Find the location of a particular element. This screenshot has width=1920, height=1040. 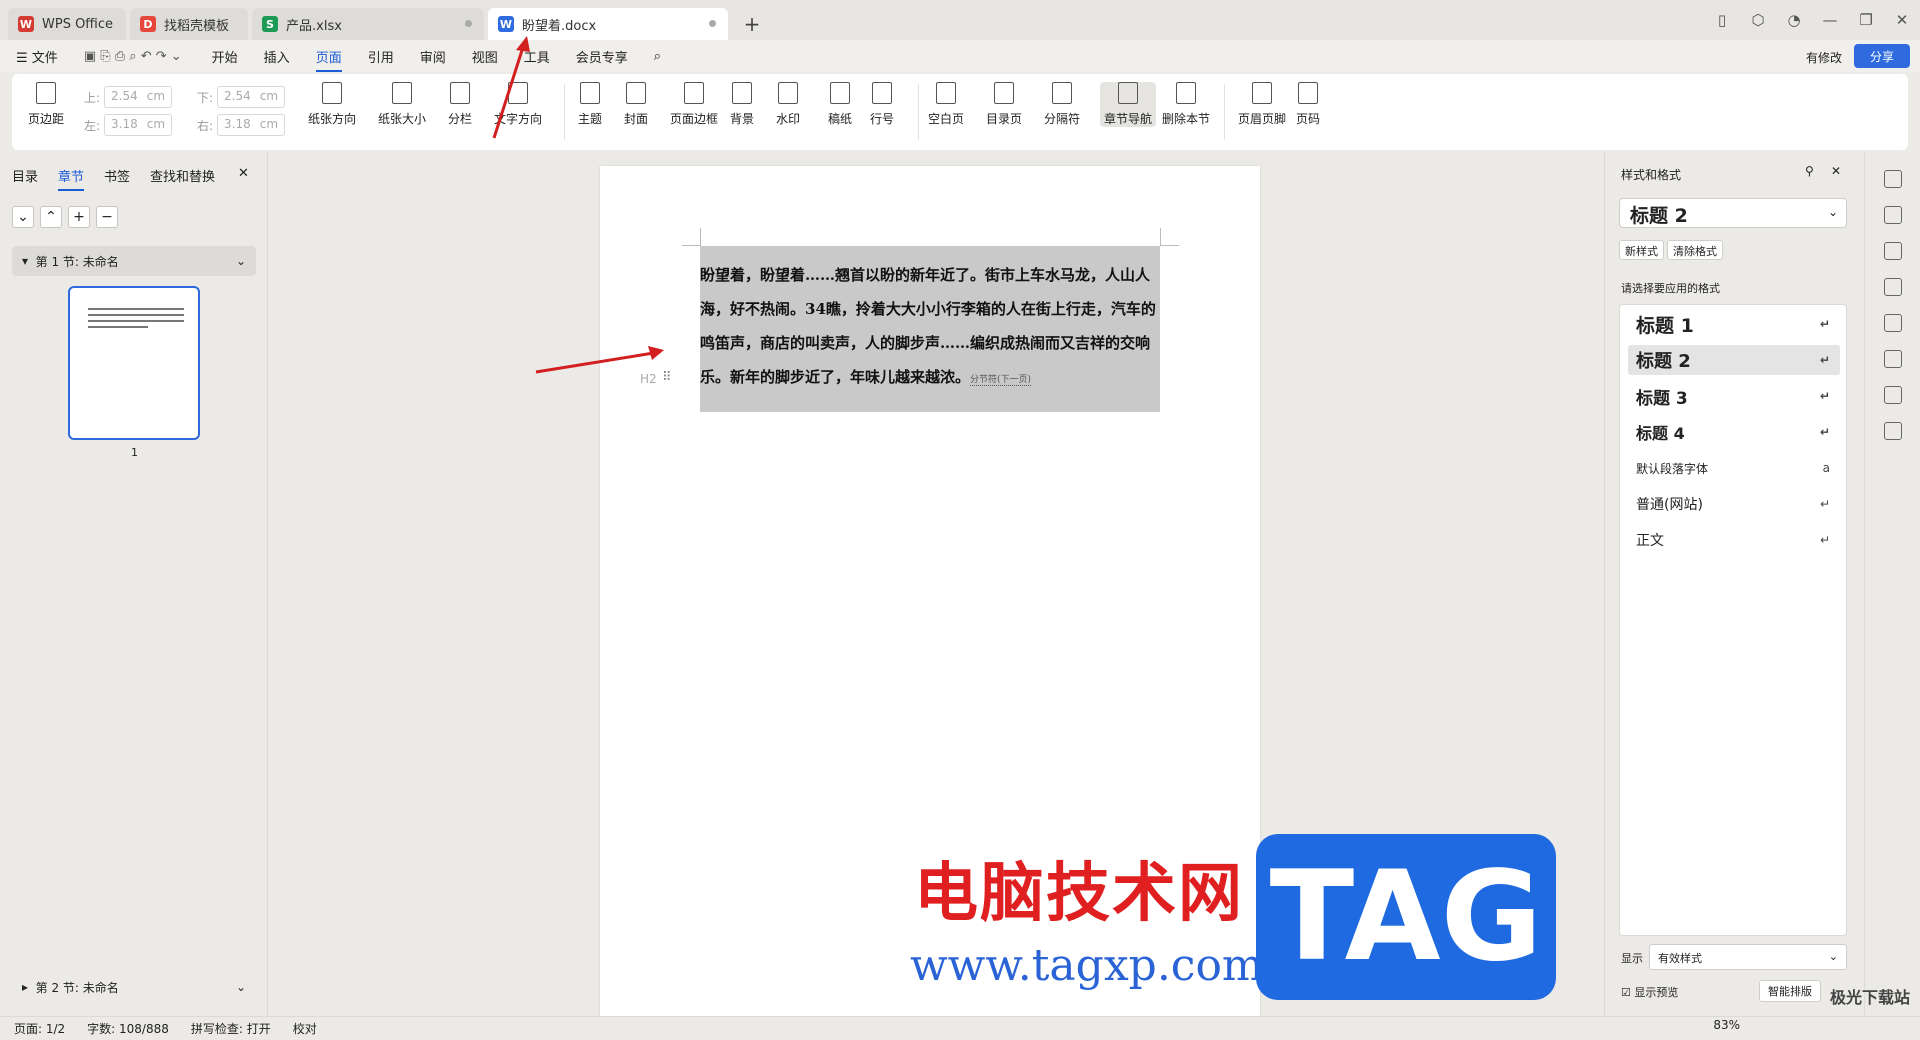

page-indicator: 页面: 1/2 is located at coordinates (39, 1028).